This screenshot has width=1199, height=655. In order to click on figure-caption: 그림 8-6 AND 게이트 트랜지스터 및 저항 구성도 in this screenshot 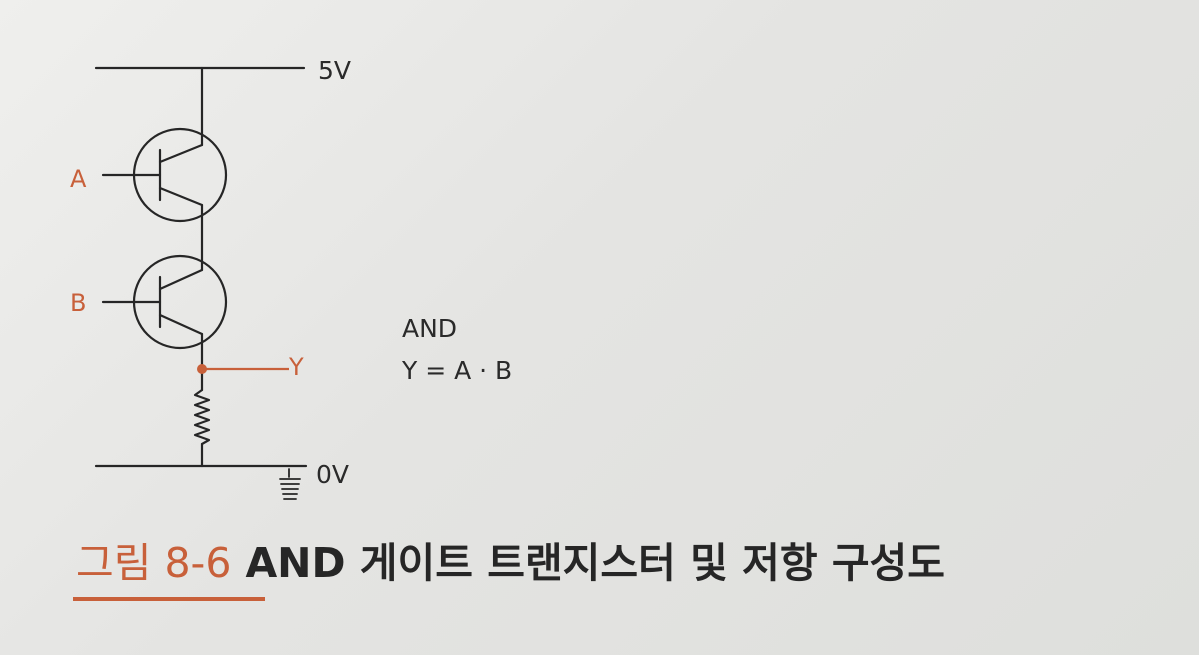, I will do `click(510, 563)`.